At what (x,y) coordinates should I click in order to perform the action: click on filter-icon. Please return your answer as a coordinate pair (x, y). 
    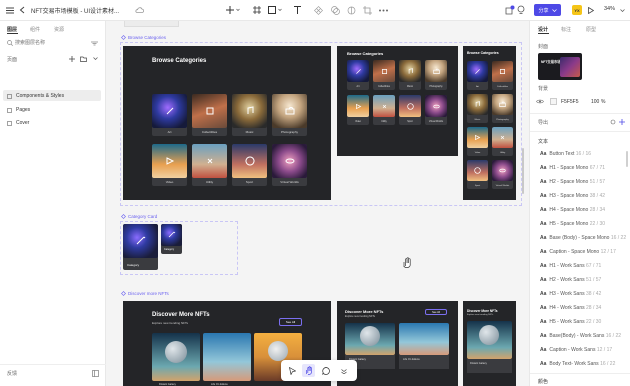
    Looking at the image, I should click on (94, 43).